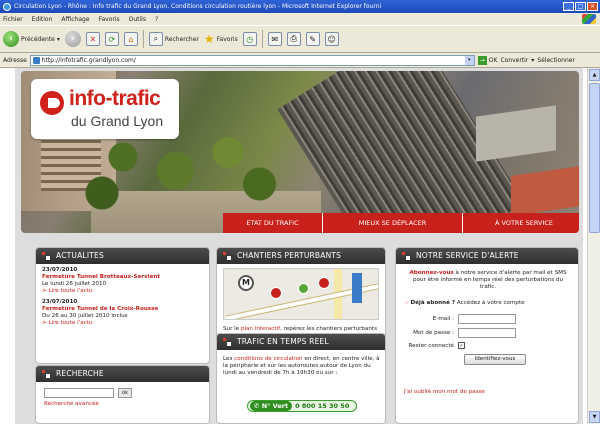 The image size is (600, 424). I want to click on toll-free-label: ✆ N° Vert, so click(271, 406).